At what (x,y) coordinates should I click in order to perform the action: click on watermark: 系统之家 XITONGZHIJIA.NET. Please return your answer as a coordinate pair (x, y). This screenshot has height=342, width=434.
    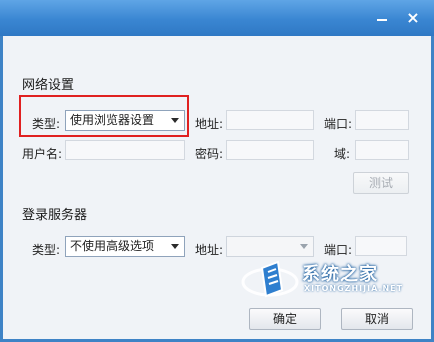
    Looking at the image, I should click on (333, 279).